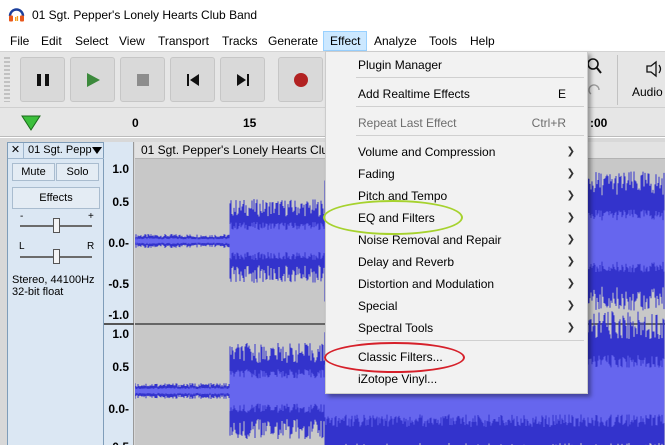  What do you see at coordinates (132, 41) in the screenshot?
I see `menu-view: View` at bounding box center [132, 41].